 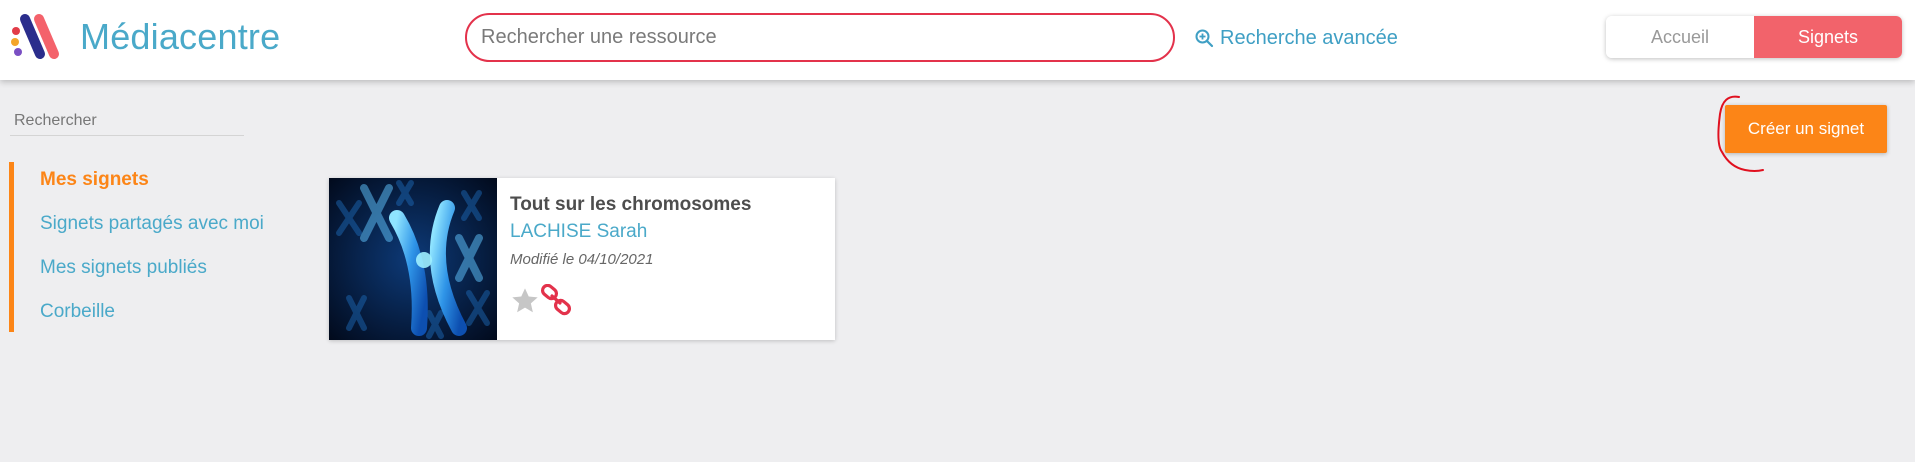 I want to click on star-icon, so click(x=525, y=301).